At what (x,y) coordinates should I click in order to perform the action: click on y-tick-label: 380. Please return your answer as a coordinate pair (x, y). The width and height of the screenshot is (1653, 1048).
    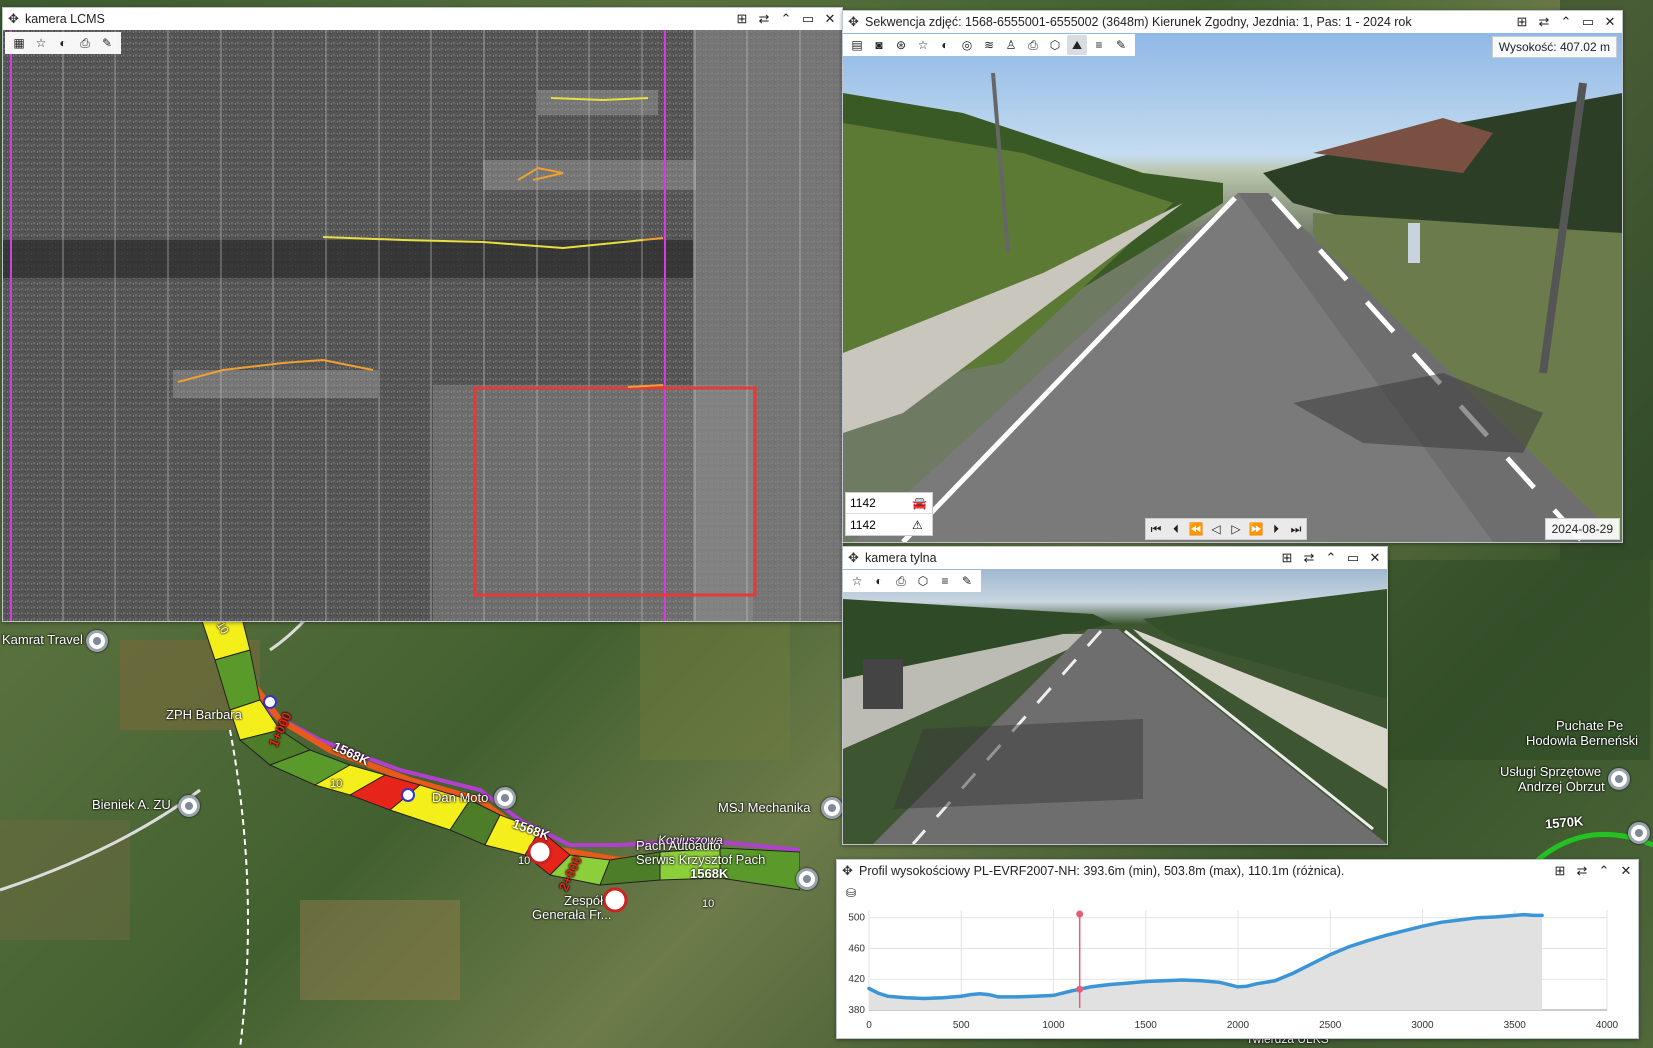
    Looking at the image, I should click on (856, 1010).